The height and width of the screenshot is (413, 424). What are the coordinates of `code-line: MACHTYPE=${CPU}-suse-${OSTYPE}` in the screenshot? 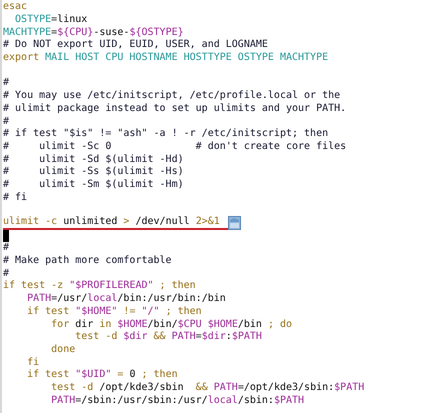 It's located at (93, 32).